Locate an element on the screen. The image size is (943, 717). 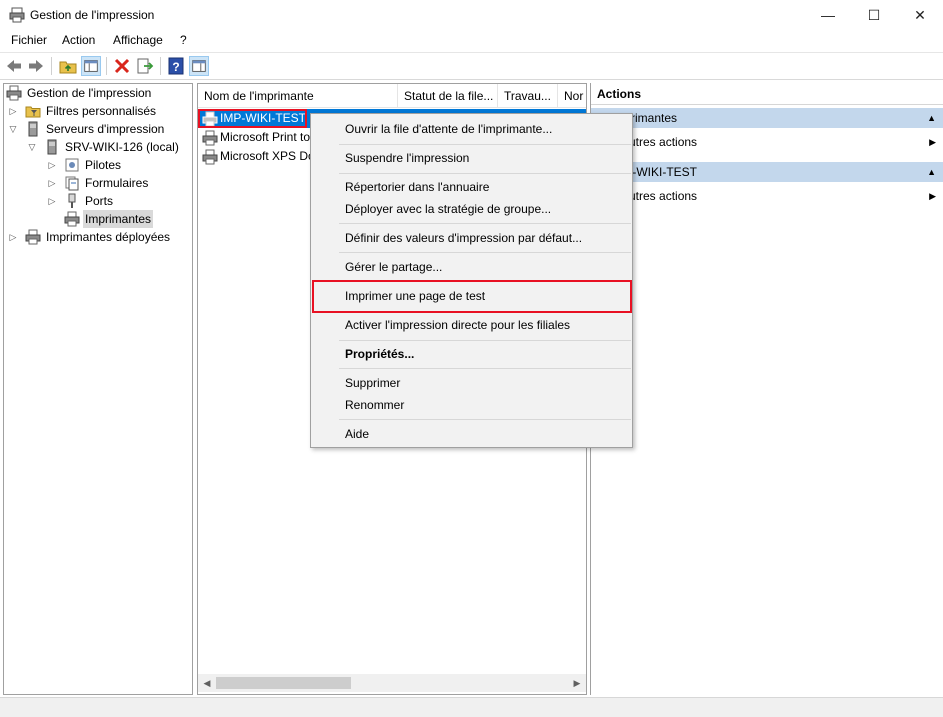
port-plug-icon is located at coordinates (72, 200).